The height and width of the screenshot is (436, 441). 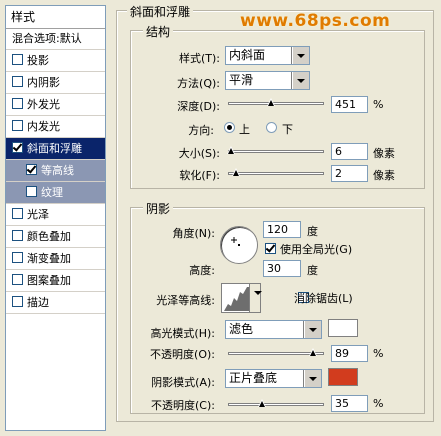 I want to click on style-item-label: 图案叠加, so click(x=49, y=280).